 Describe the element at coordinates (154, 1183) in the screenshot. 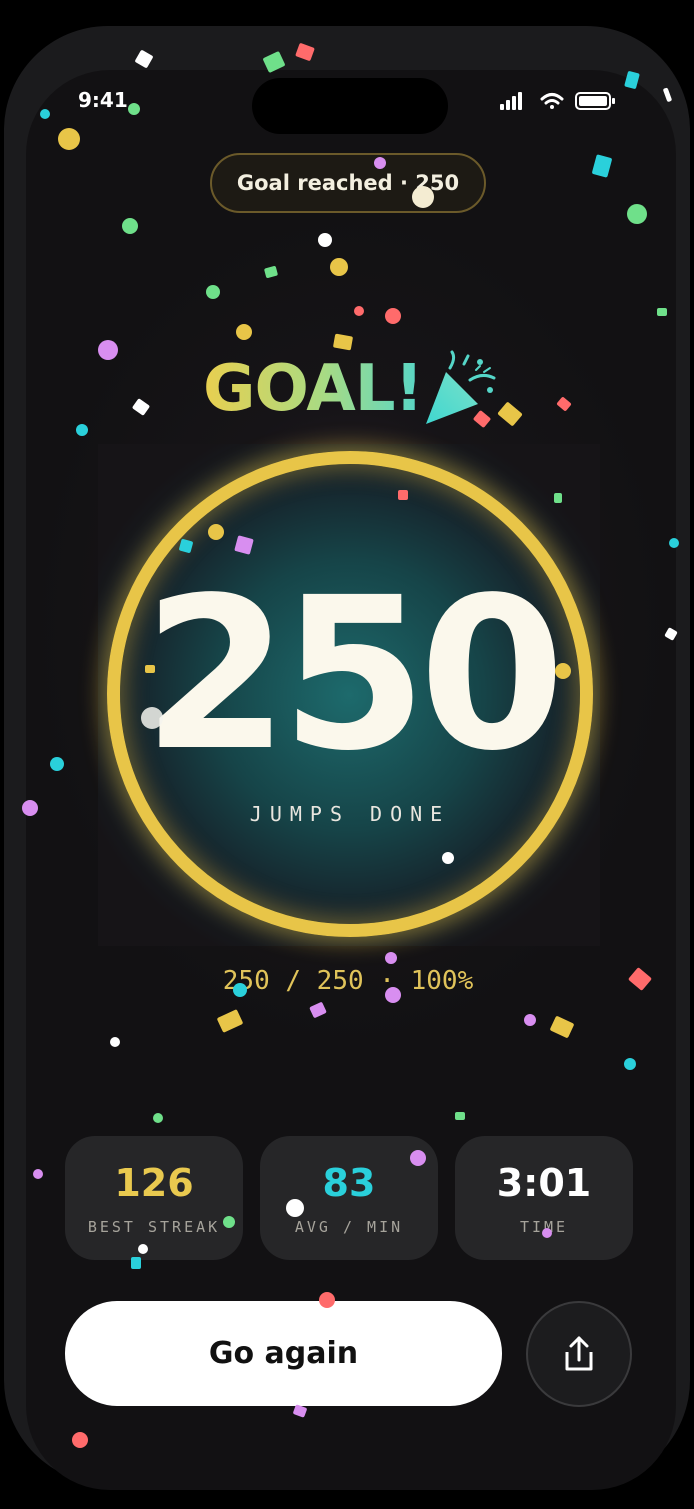

I see `stat-value: 126` at that location.